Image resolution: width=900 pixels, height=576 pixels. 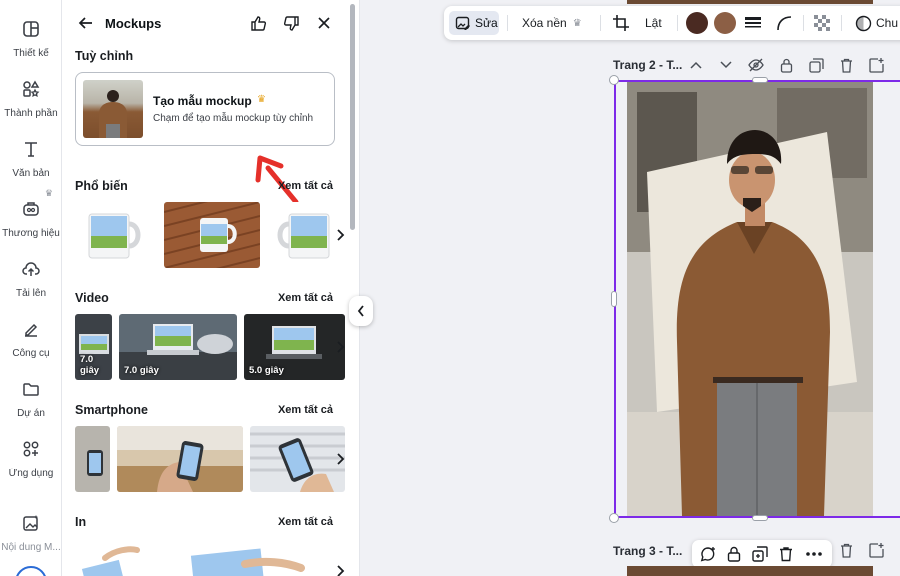 I want to click on popular-see-all-link: Xem tất cả, so click(x=305, y=186).